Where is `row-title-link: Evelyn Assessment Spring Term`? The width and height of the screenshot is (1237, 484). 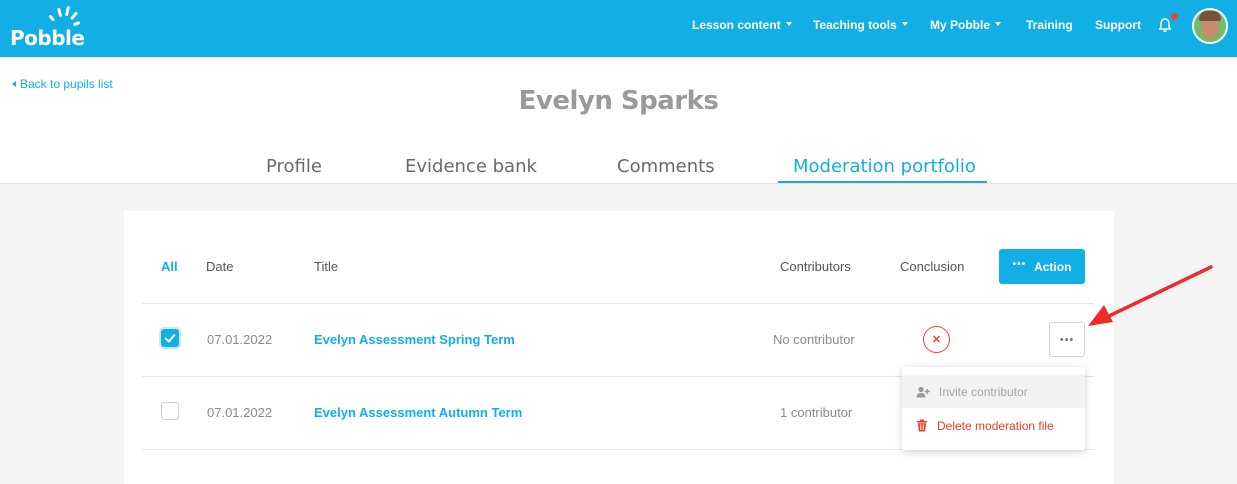 row-title-link: Evelyn Assessment Spring Term is located at coordinates (414, 339).